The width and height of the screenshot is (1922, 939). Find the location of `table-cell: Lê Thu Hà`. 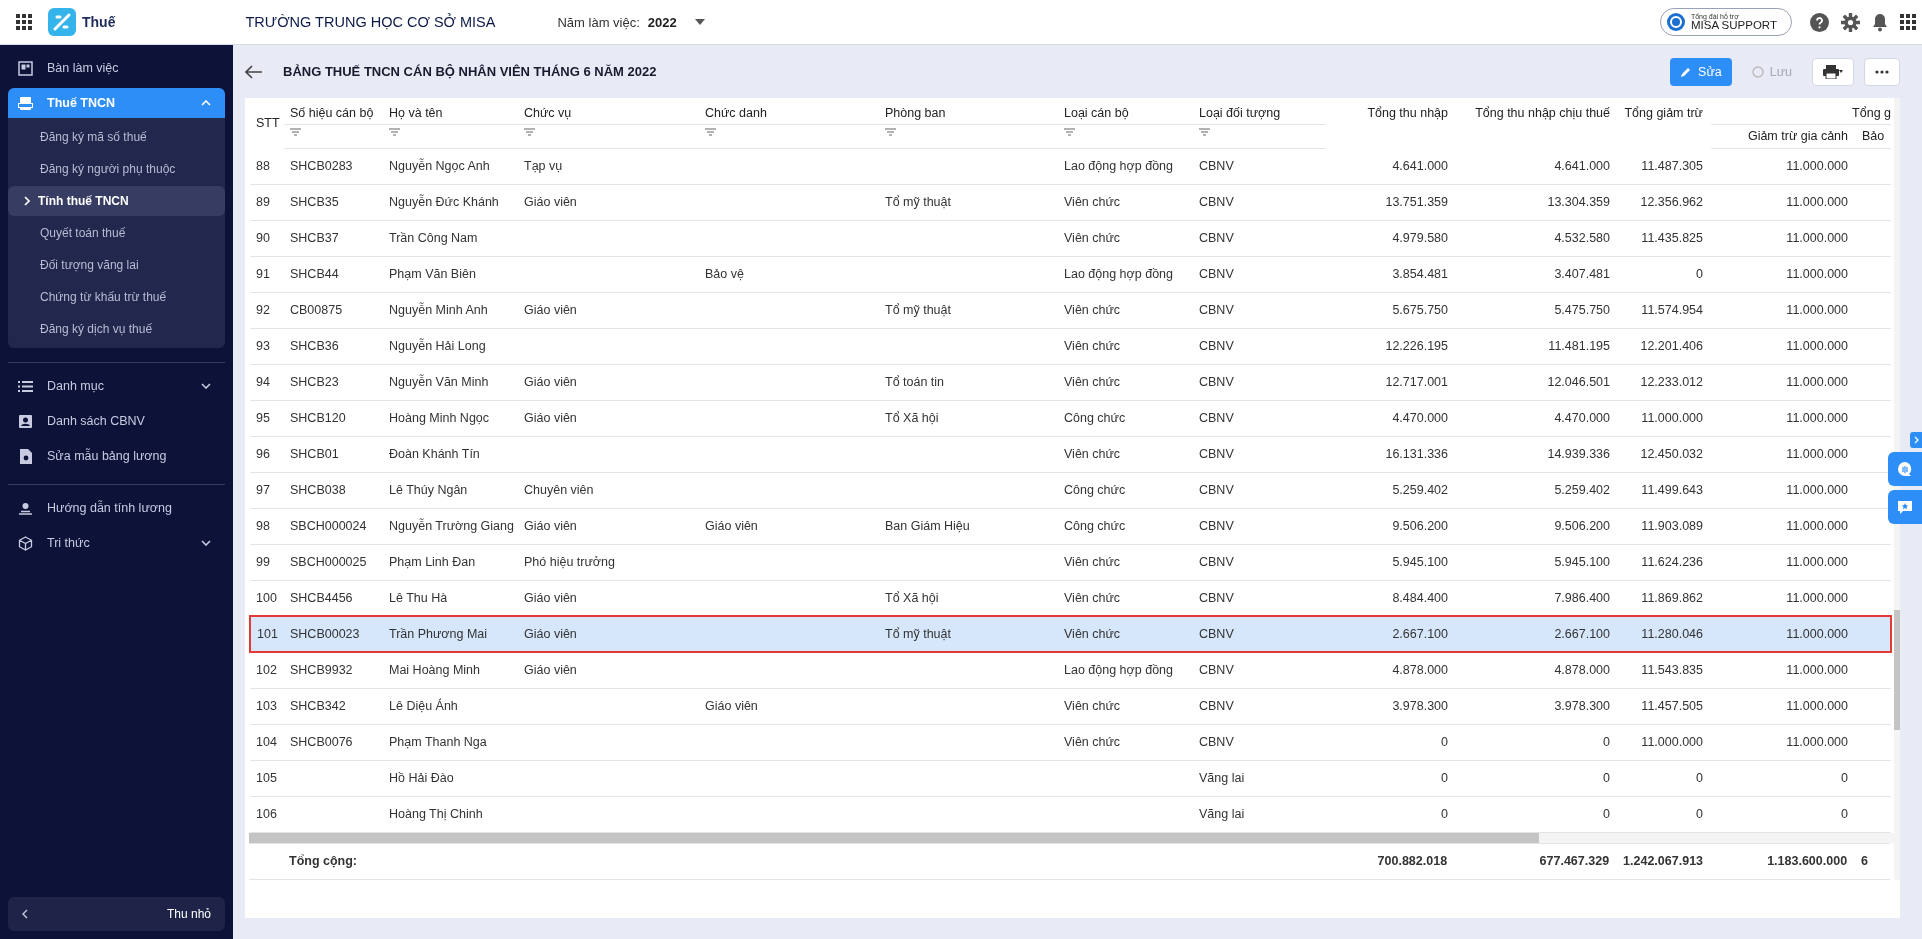

table-cell: Lê Thu Hà is located at coordinates (418, 597).